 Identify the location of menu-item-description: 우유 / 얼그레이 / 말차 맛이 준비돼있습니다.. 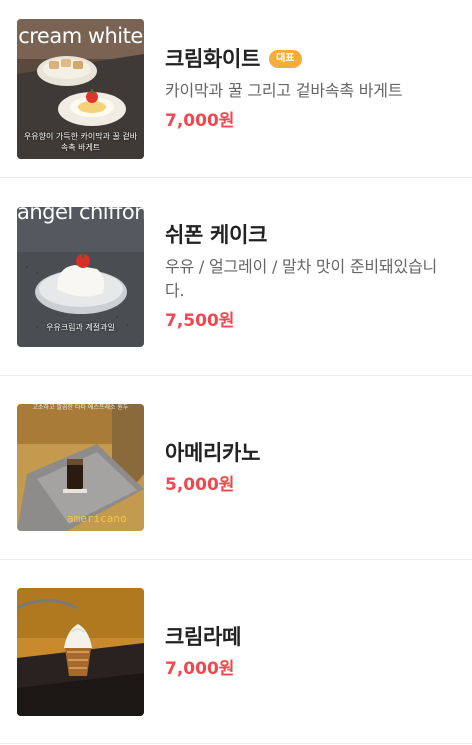
(301, 278).